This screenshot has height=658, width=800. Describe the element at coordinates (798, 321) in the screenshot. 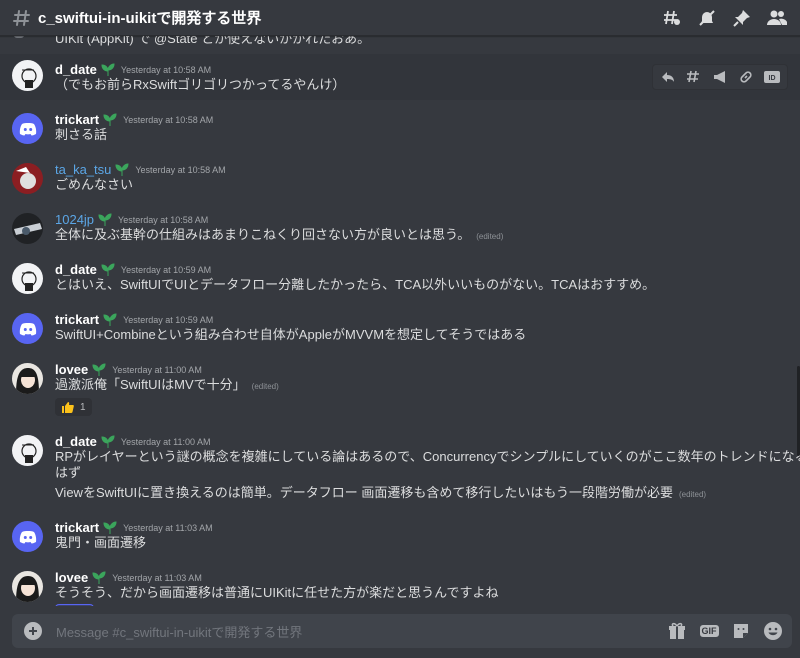

I see `scrollbar` at that location.